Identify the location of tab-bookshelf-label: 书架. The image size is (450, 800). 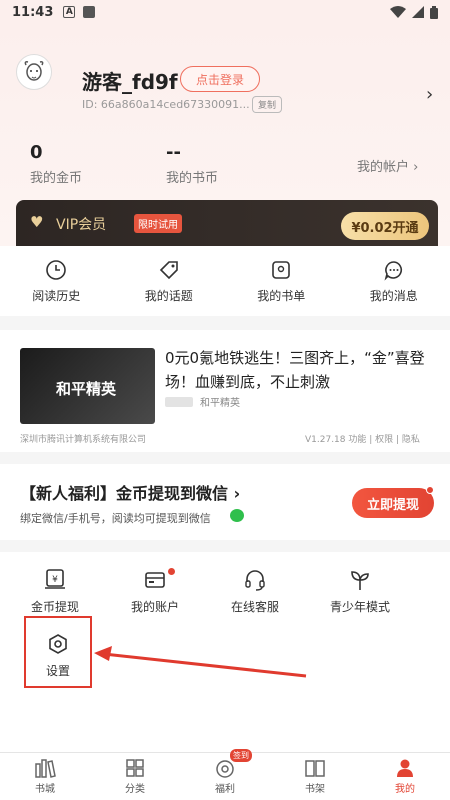
(315, 789).